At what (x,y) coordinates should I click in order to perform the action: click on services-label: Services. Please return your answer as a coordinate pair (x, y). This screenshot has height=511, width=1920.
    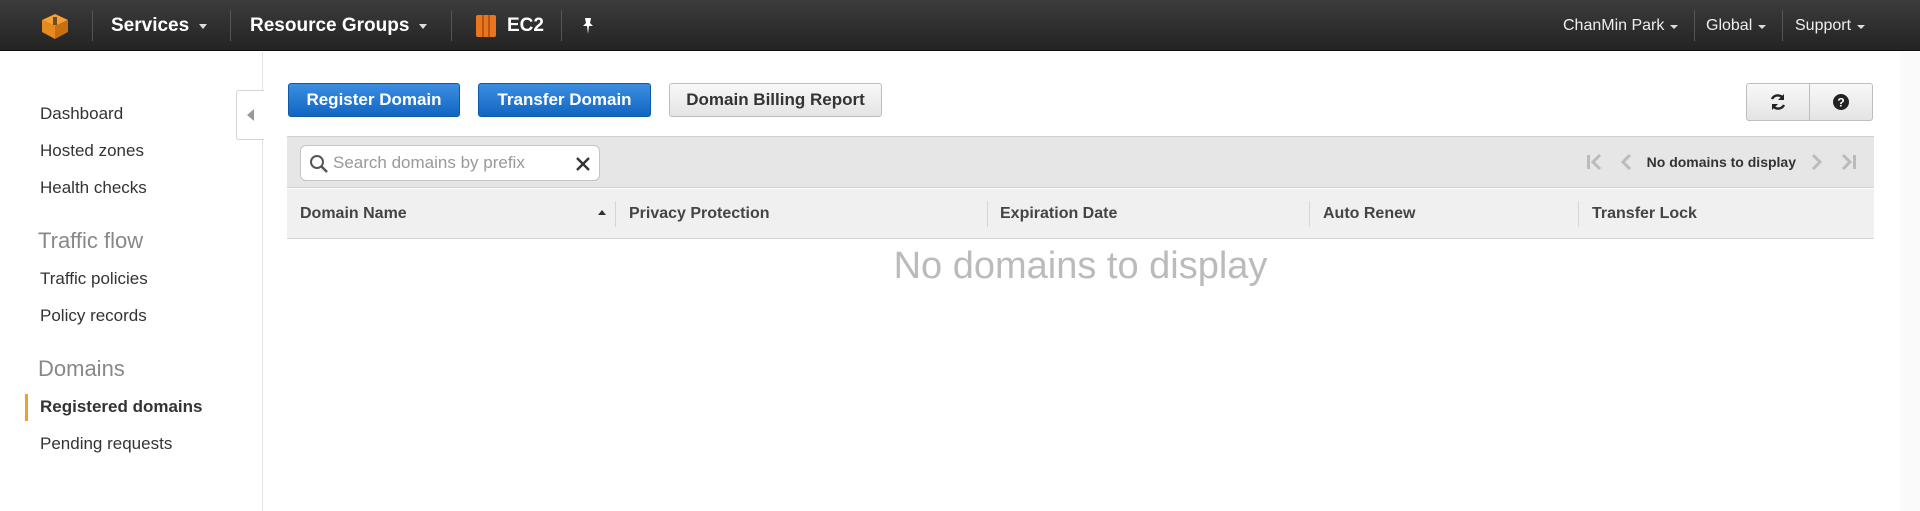
    Looking at the image, I should click on (150, 25).